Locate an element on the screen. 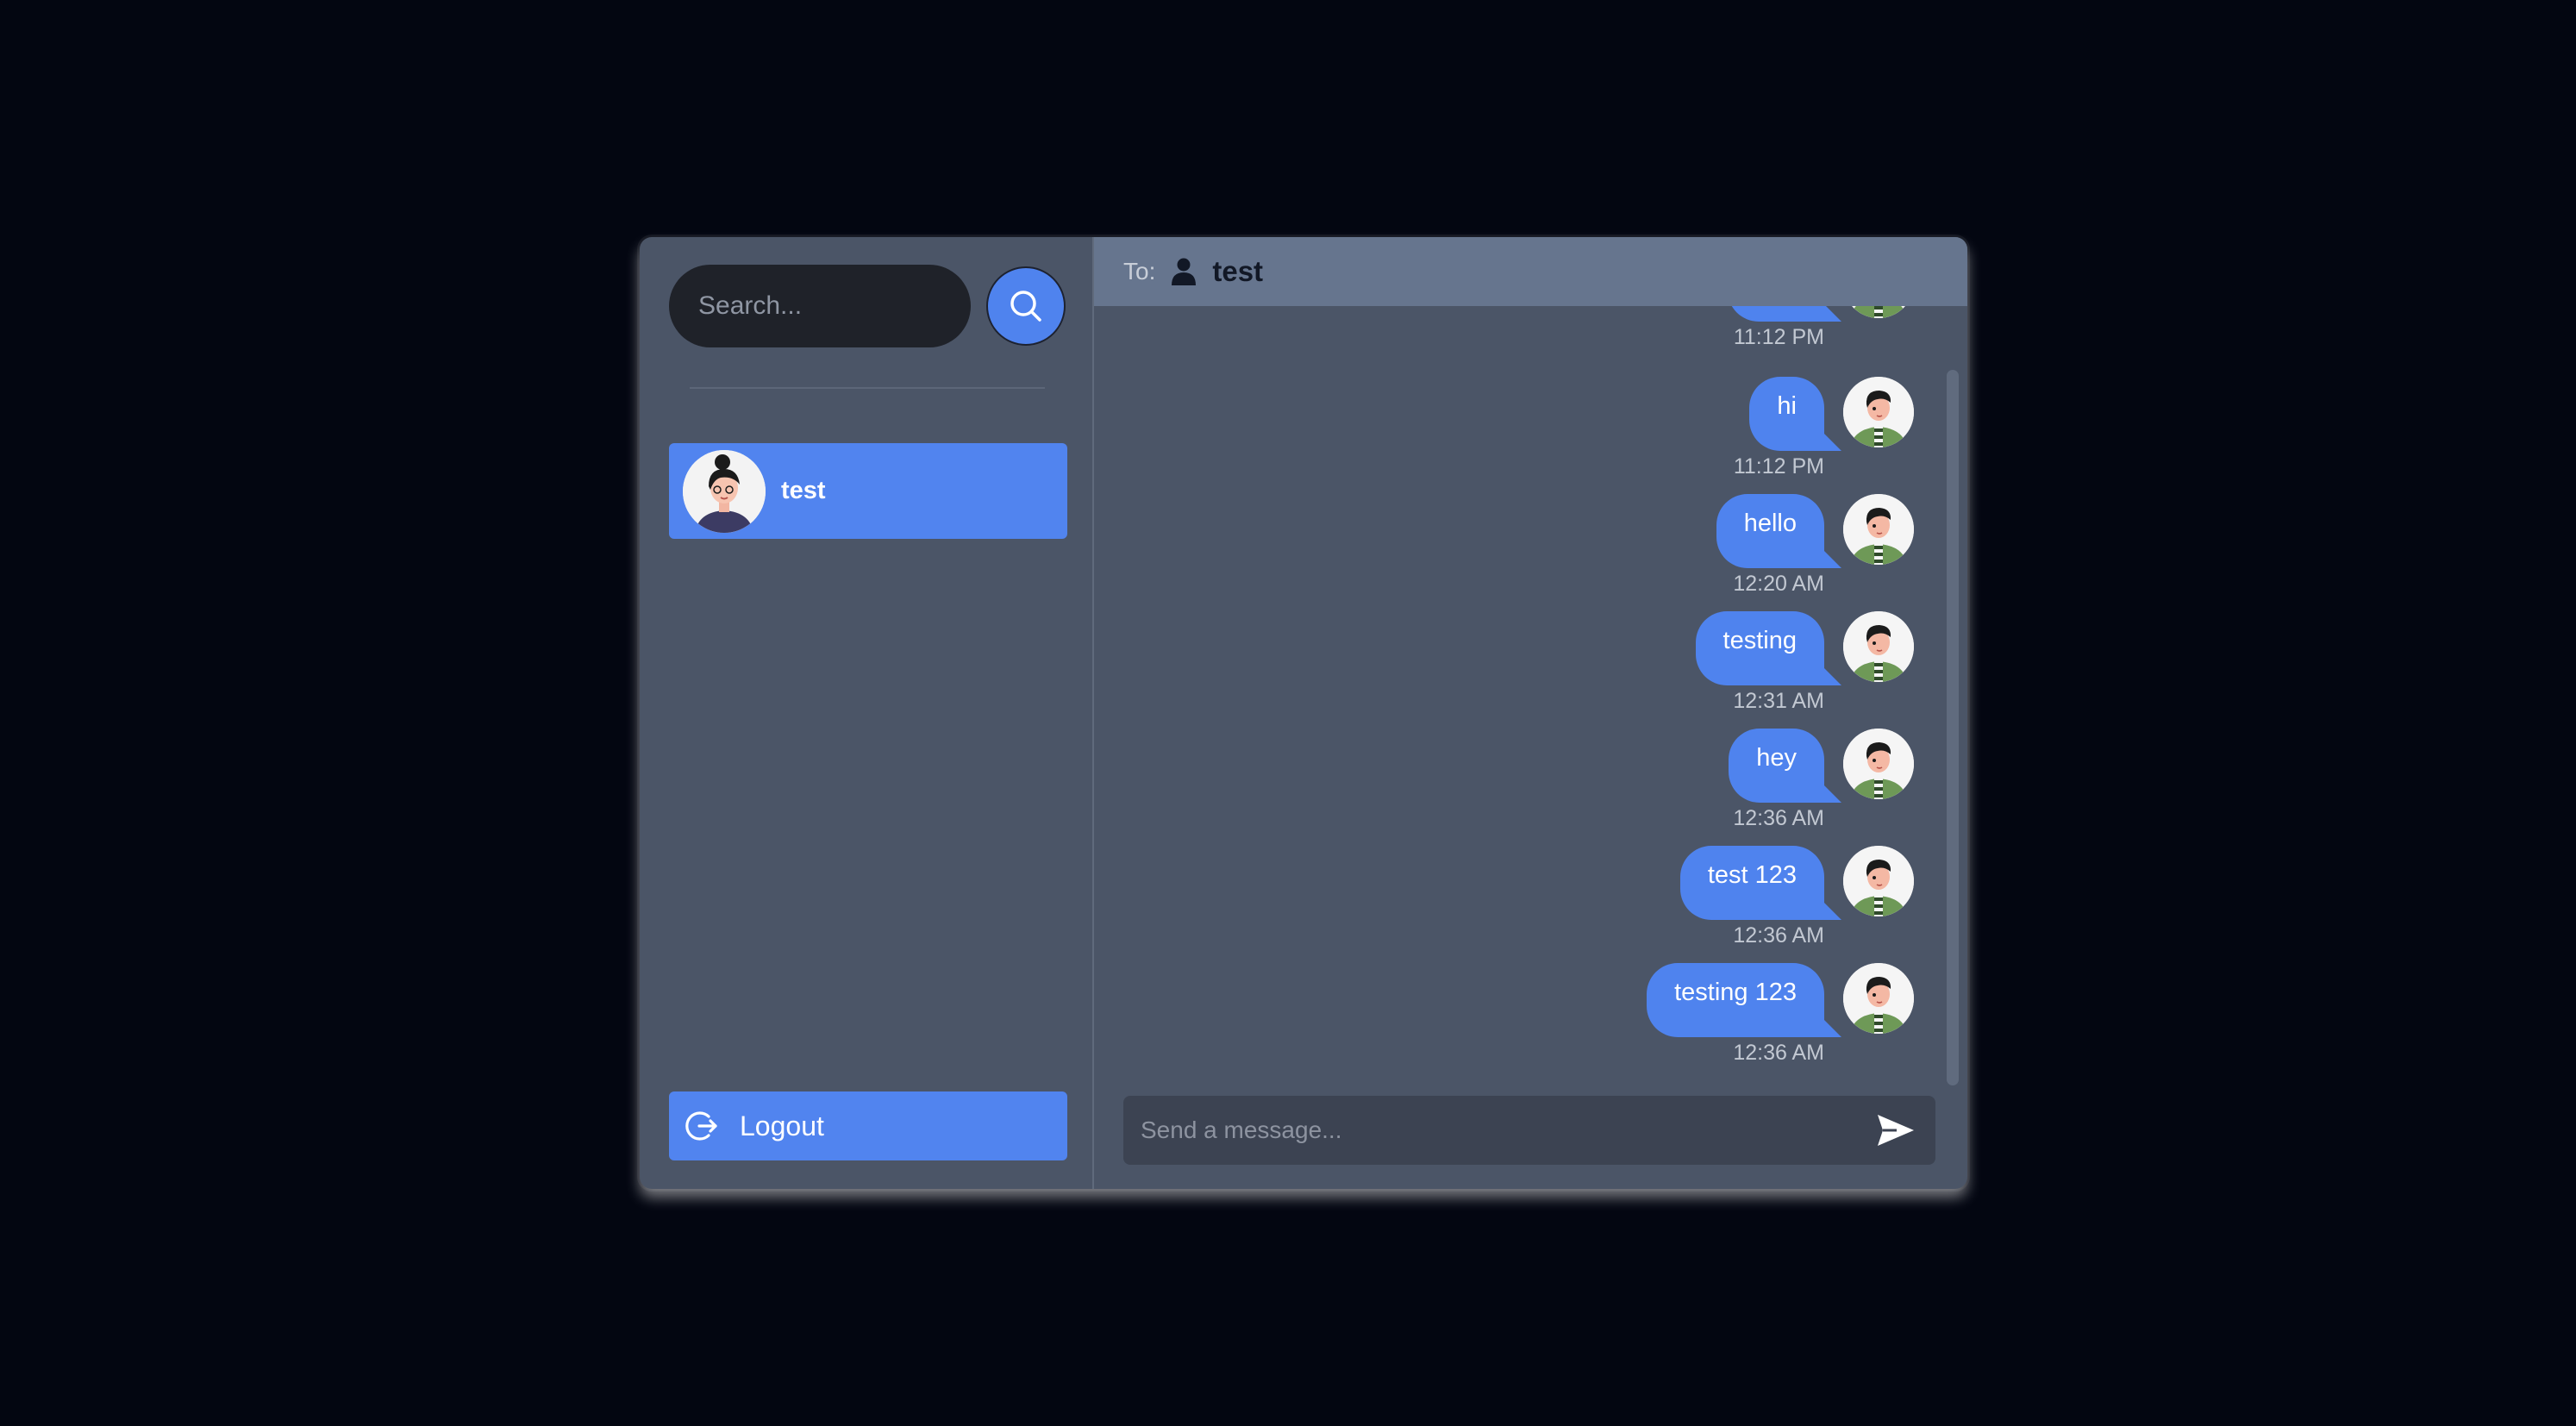 Image resolution: width=2576 pixels, height=1426 pixels. sidebar-divider is located at coordinates (867, 388).